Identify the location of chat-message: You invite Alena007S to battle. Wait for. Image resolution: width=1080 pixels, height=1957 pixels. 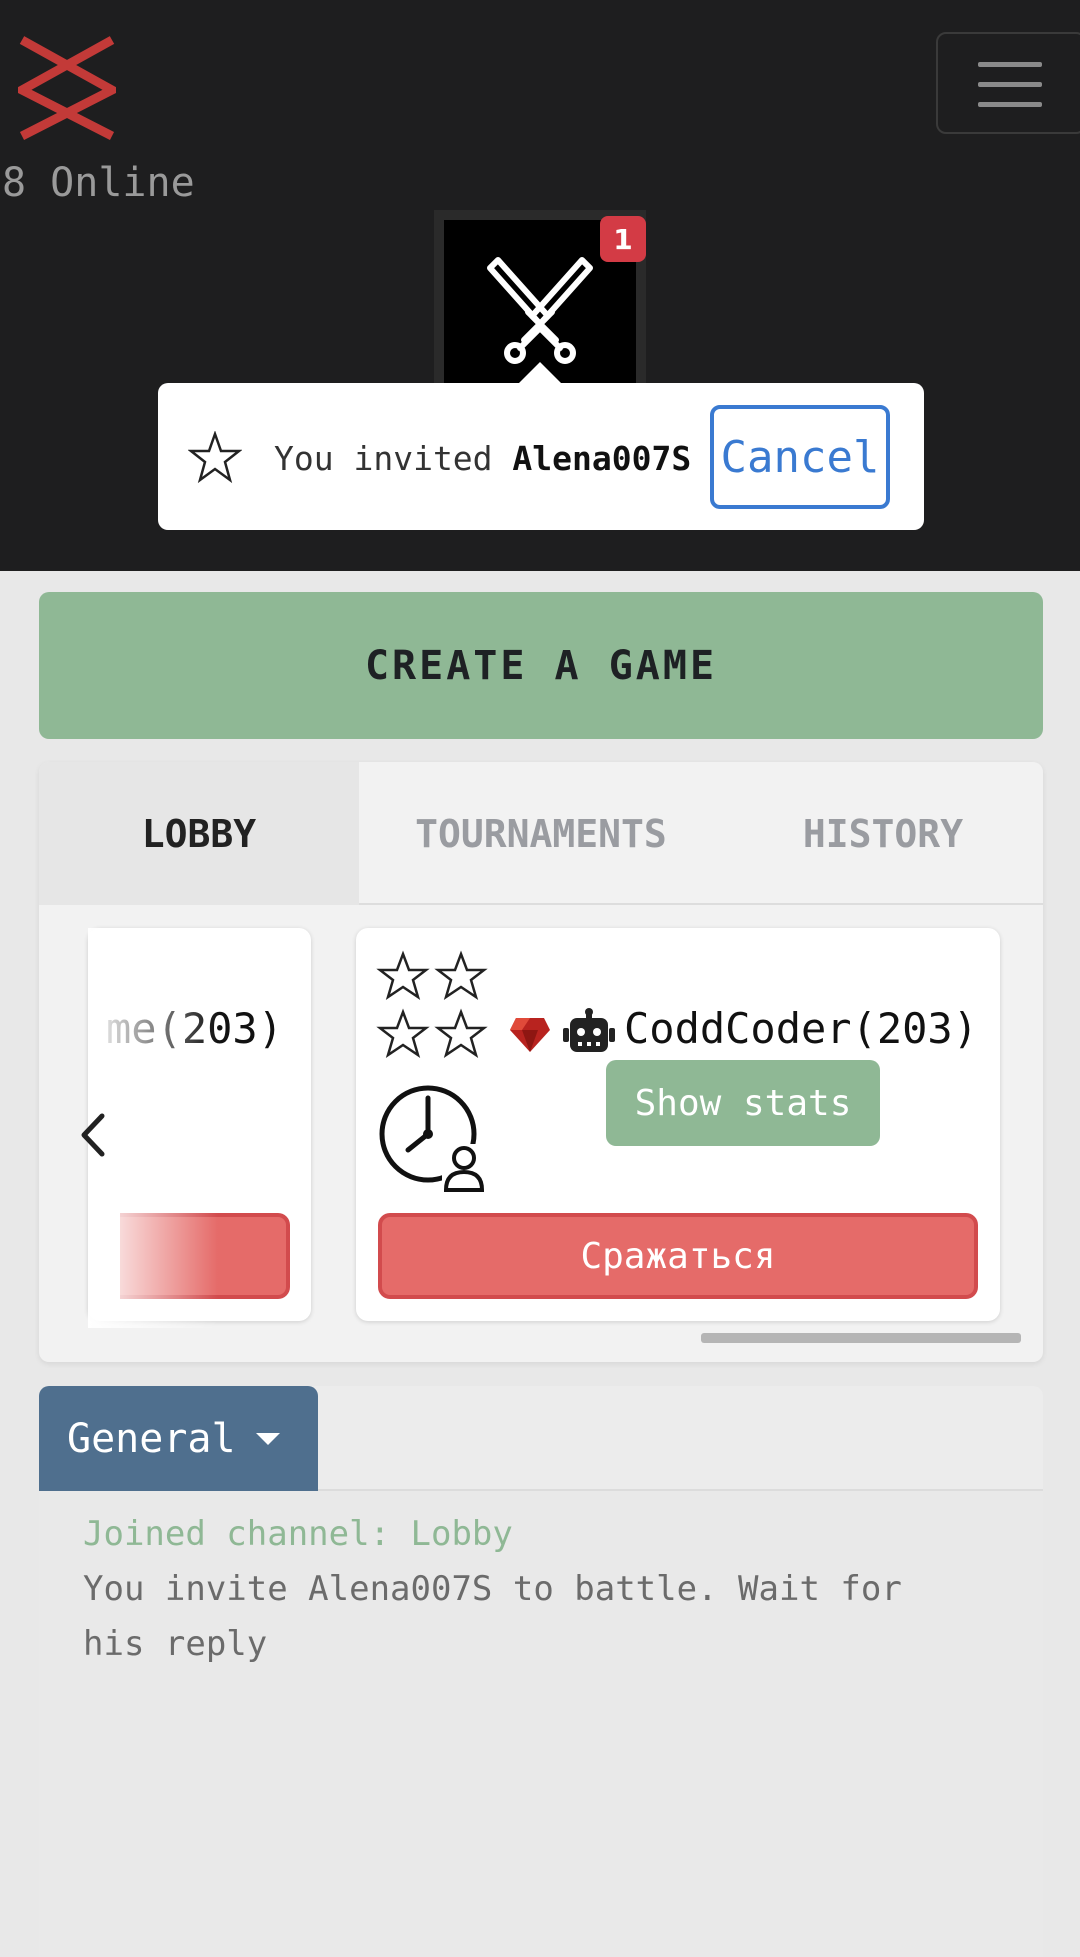
(492, 1589).